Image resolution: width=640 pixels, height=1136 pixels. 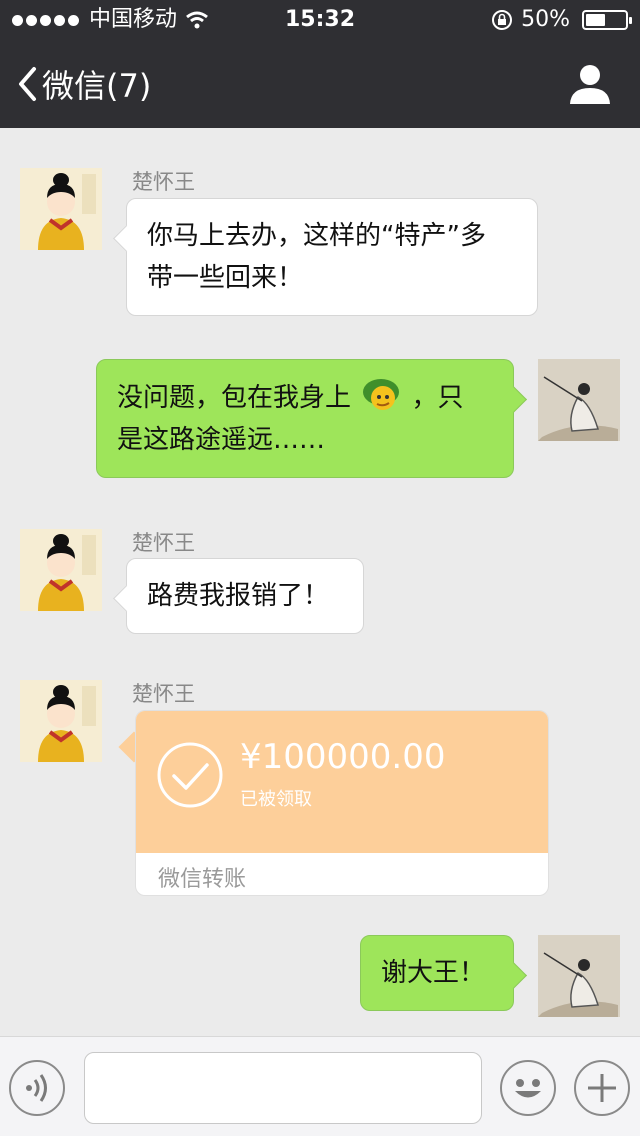 What do you see at coordinates (381, 394) in the screenshot?
I see `turtle-emoji-icon` at bounding box center [381, 394].